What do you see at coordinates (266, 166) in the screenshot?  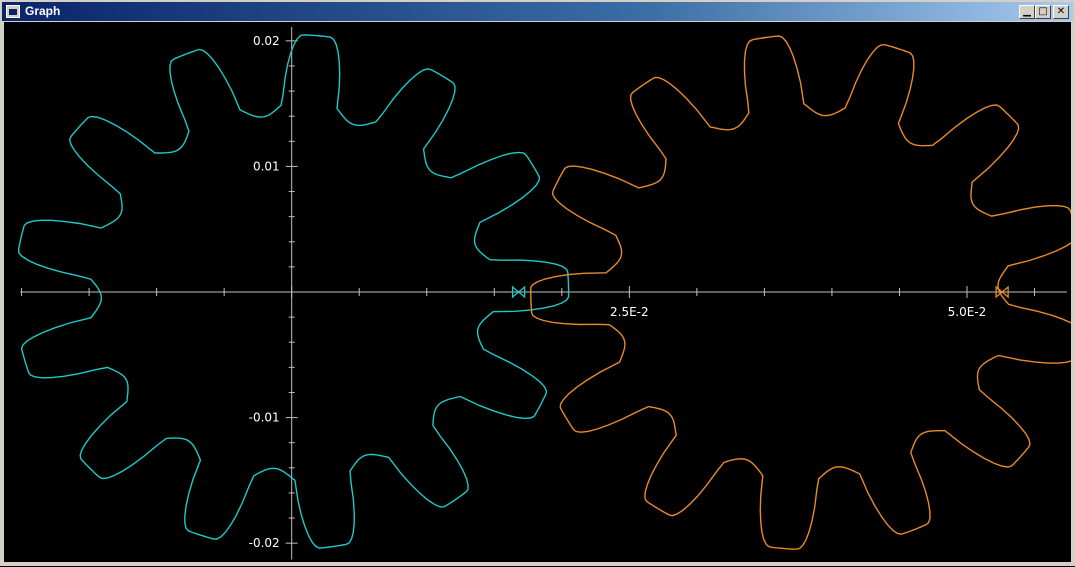 I see `y-tick-label: 0.01` at bounding box center [266, 166].